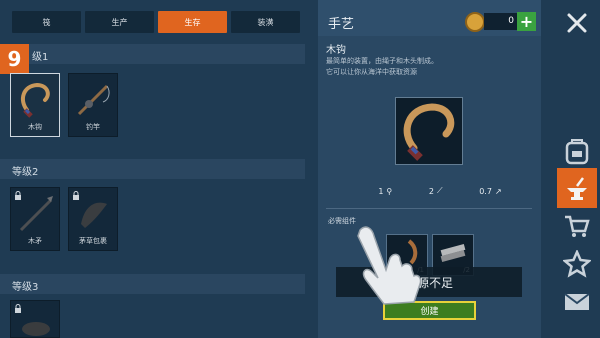  Describe the element at coordinates (119, 22) in the screenshot. I see `tab-production: 生产` at that location.